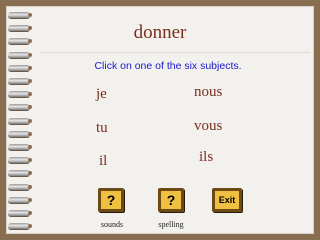  What do you see at coordinates (103, 161) in the screenshot?
I see `subject-il: il` at bounding box center [103, 161].